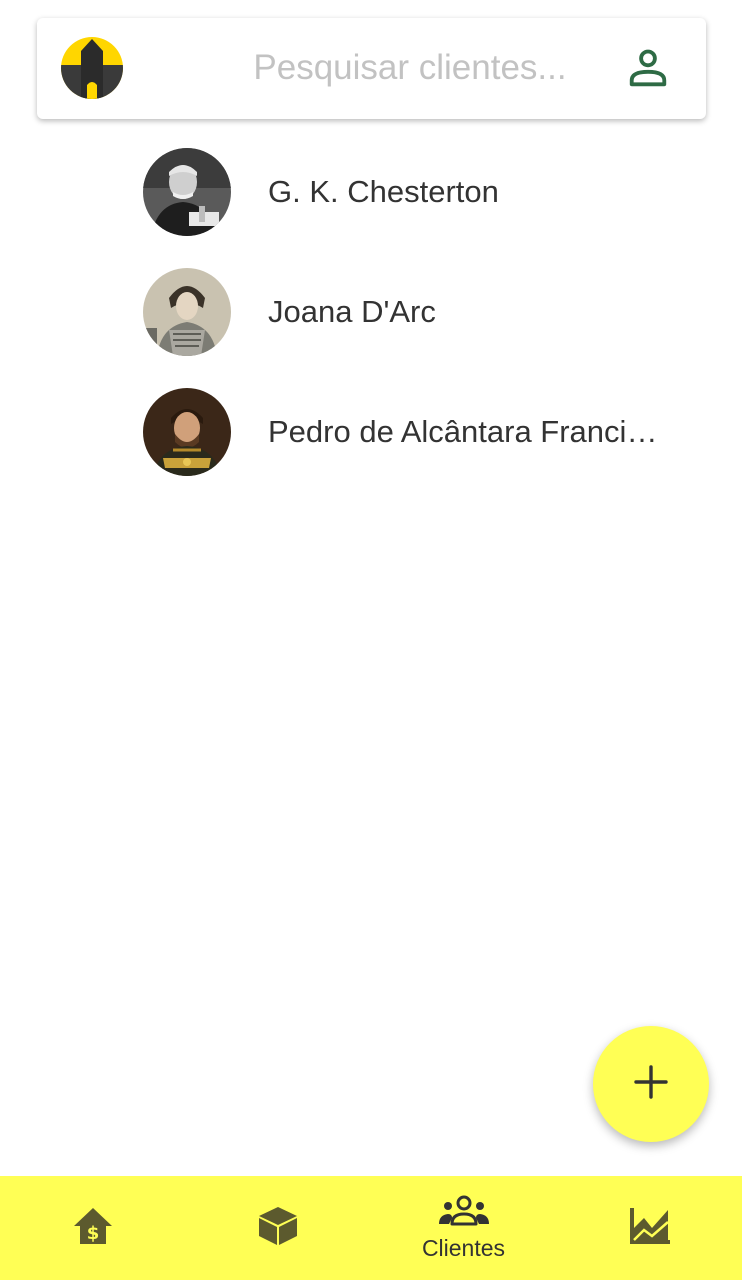  I want to click on area-chart-icon, so click(650, 1228).